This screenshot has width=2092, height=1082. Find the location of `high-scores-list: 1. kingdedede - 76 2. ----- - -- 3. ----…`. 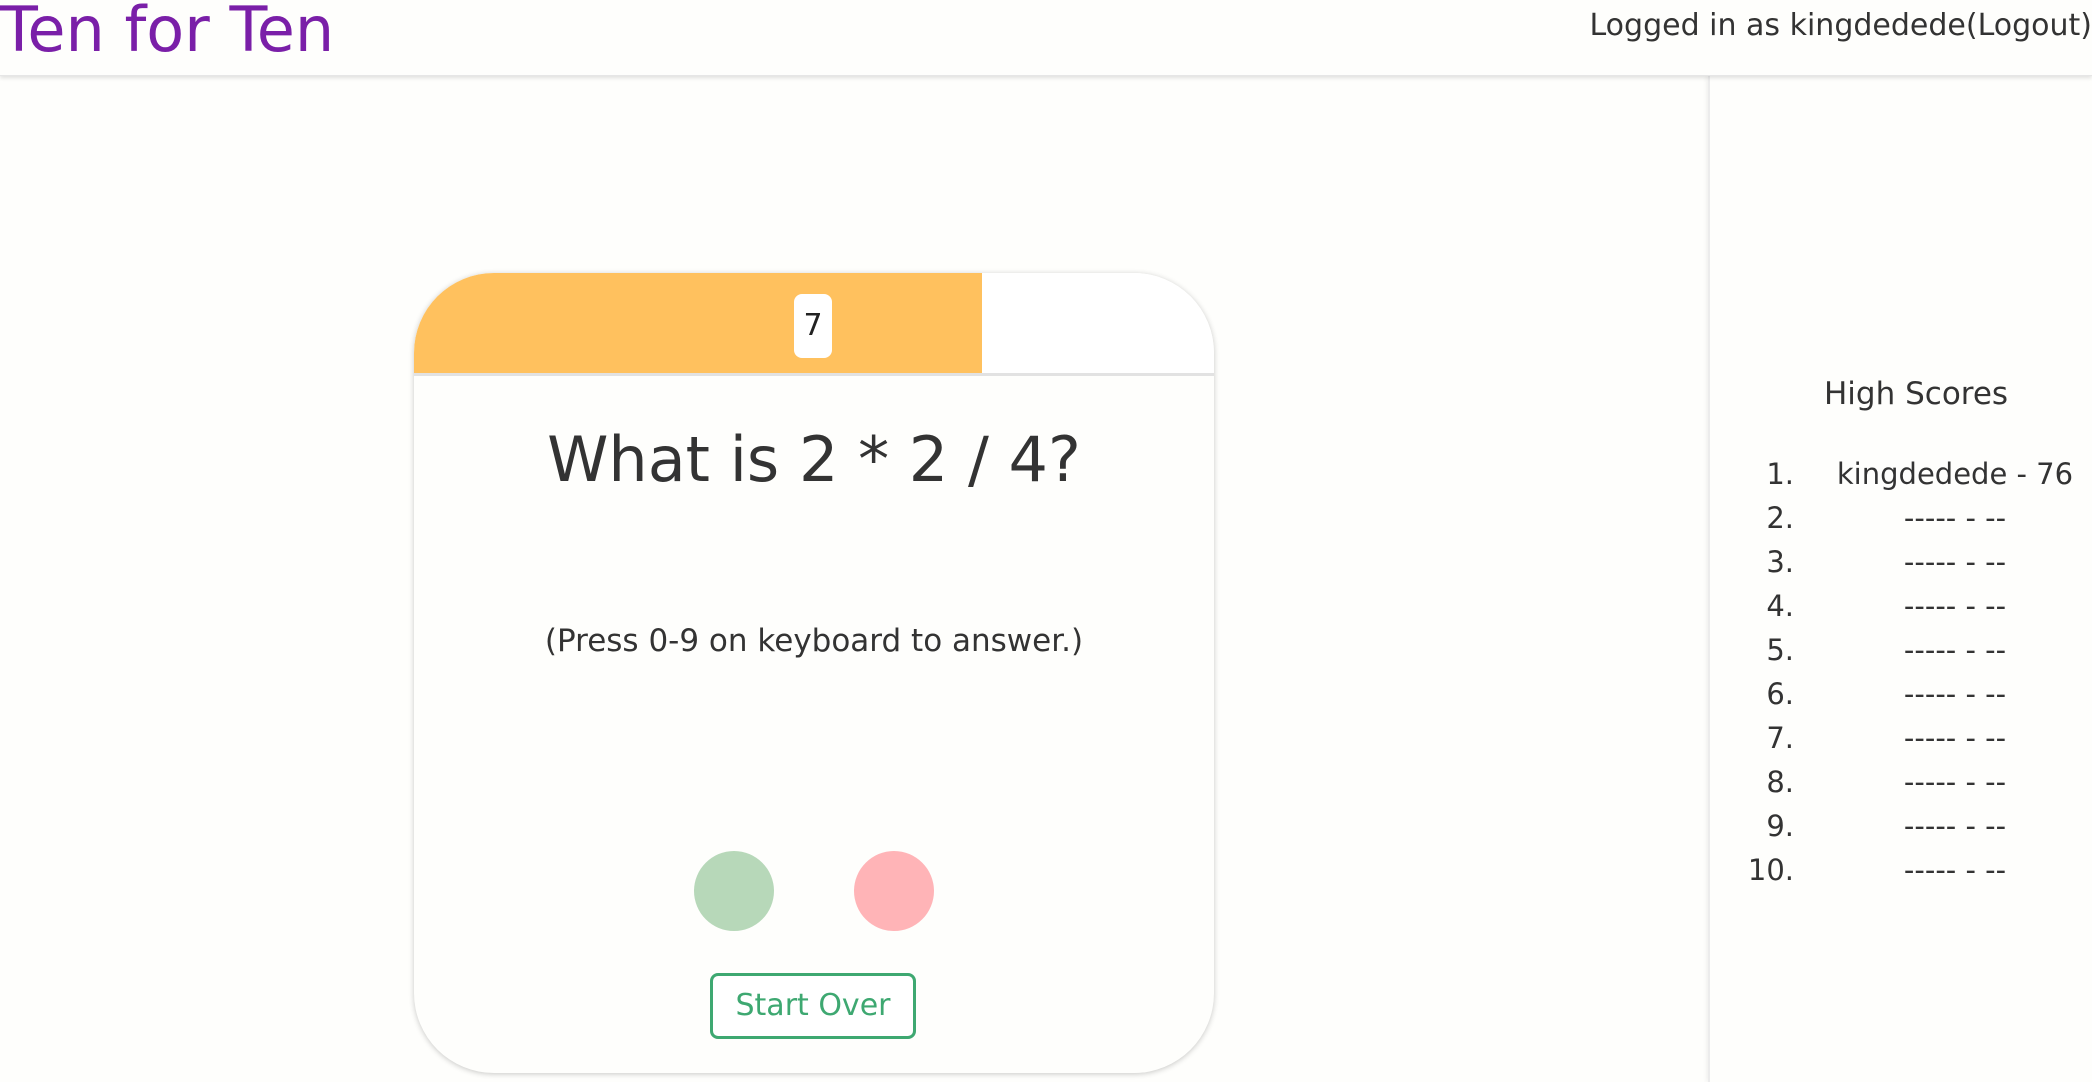

high-scores-list: 1. kingdedede - 76 2. ----- - -- 3. ----… is located at coordinates (1901, 672).